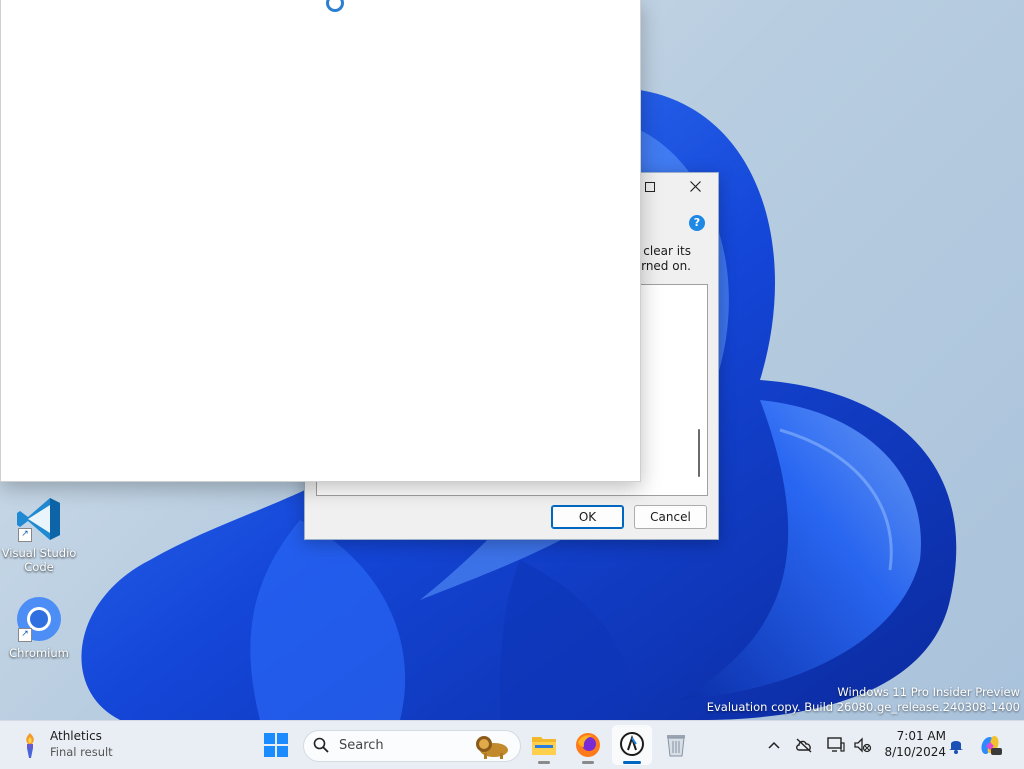  I want to click on recycle-bin-icon, so click(676, 746).